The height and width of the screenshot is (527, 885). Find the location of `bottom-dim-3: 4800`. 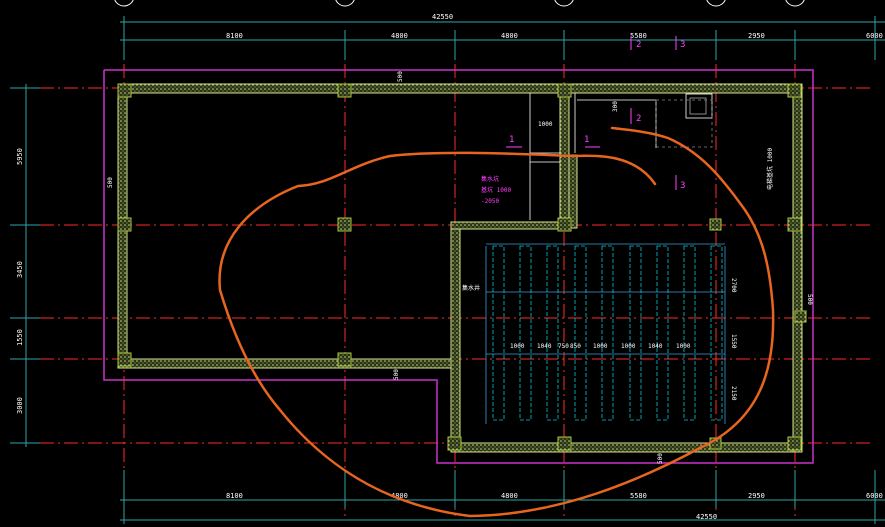

bottom-dim-3: 4800 is located at coordinates (509, 496).